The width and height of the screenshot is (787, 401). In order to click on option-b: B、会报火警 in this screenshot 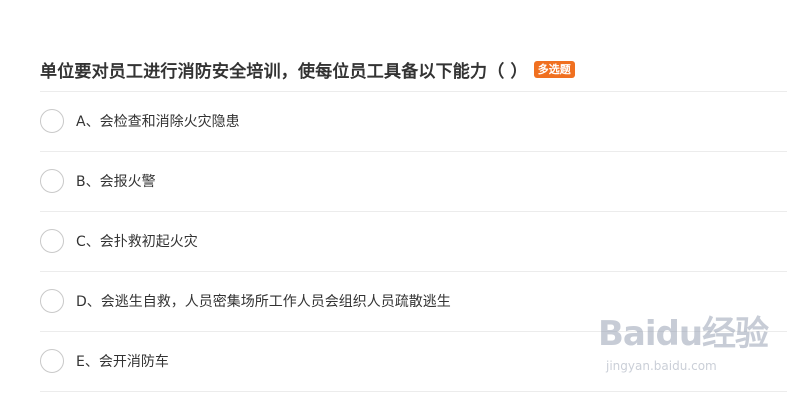, I will do `click(413, 181)`.